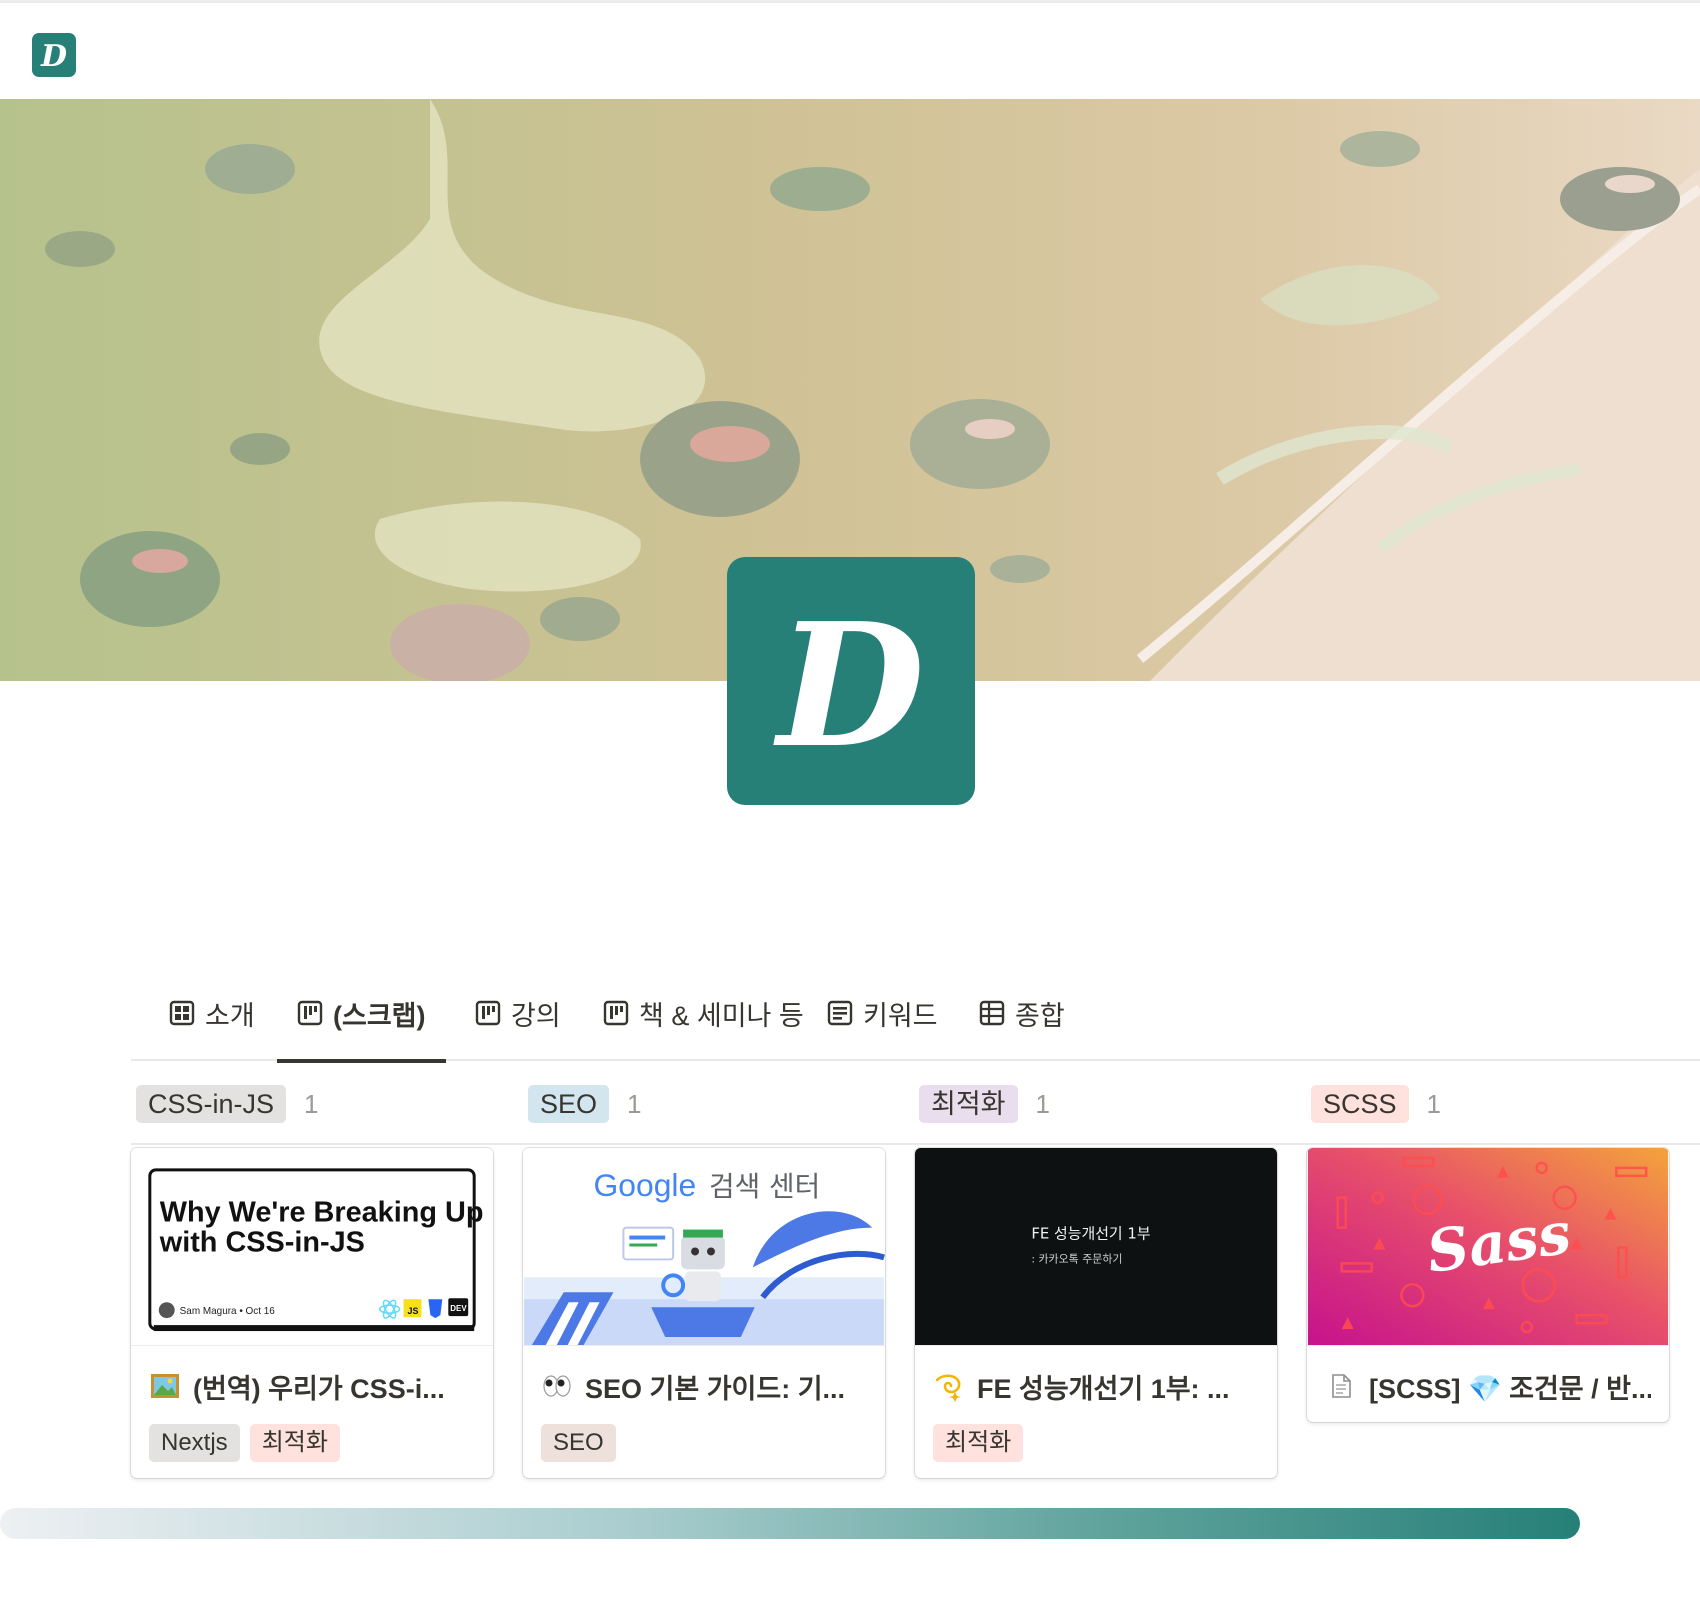 The image size is (1700, 1622). What do you see at coordinates (840, 1013) in the screenshot?
I see `list-icon` at bounding box center [840, 1013].